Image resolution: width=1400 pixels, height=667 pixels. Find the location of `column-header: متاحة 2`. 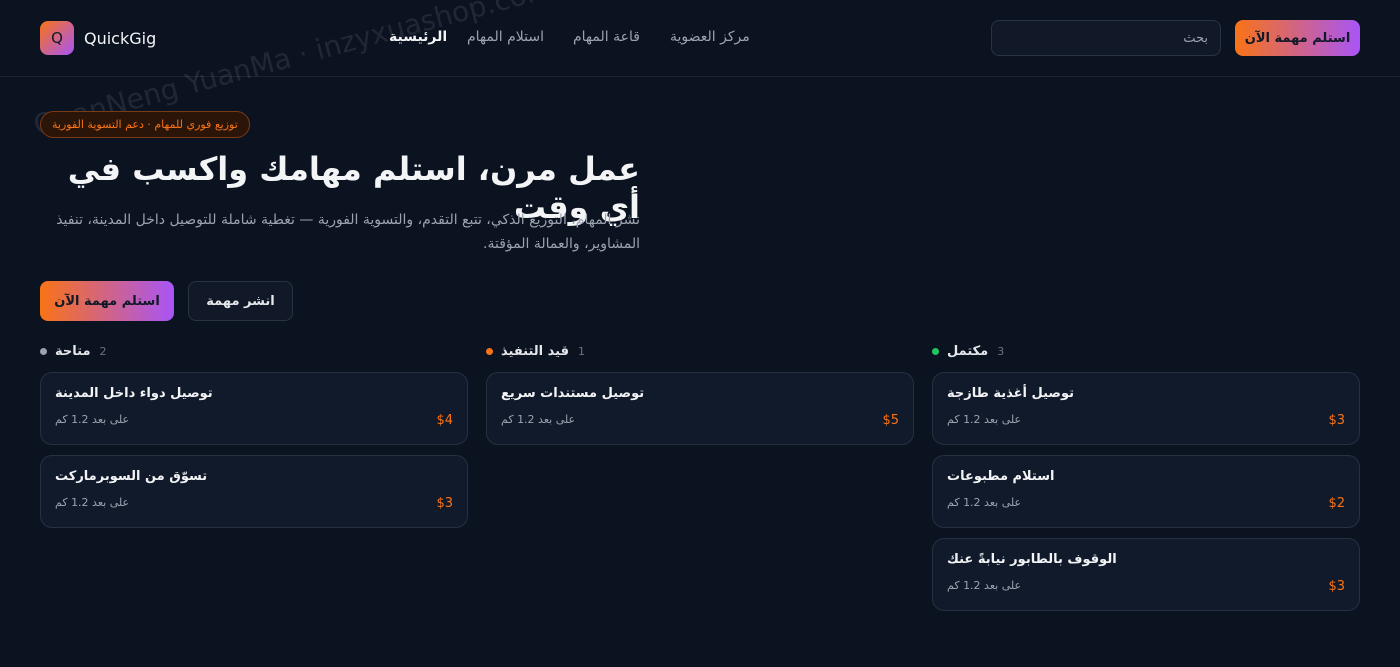

column-header: متاحة 2 is located at coordinates (254, 351).